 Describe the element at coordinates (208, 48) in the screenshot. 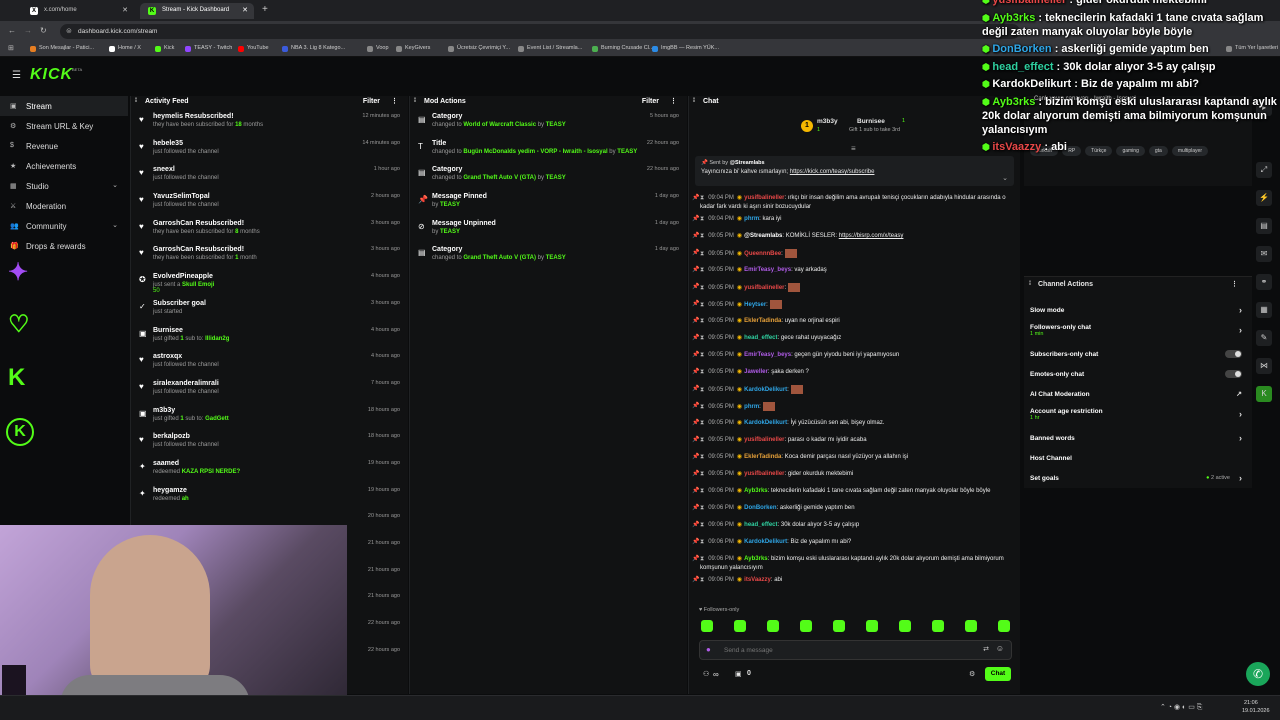

I see `bookmark-item: TEASY - Twitch` at that location.